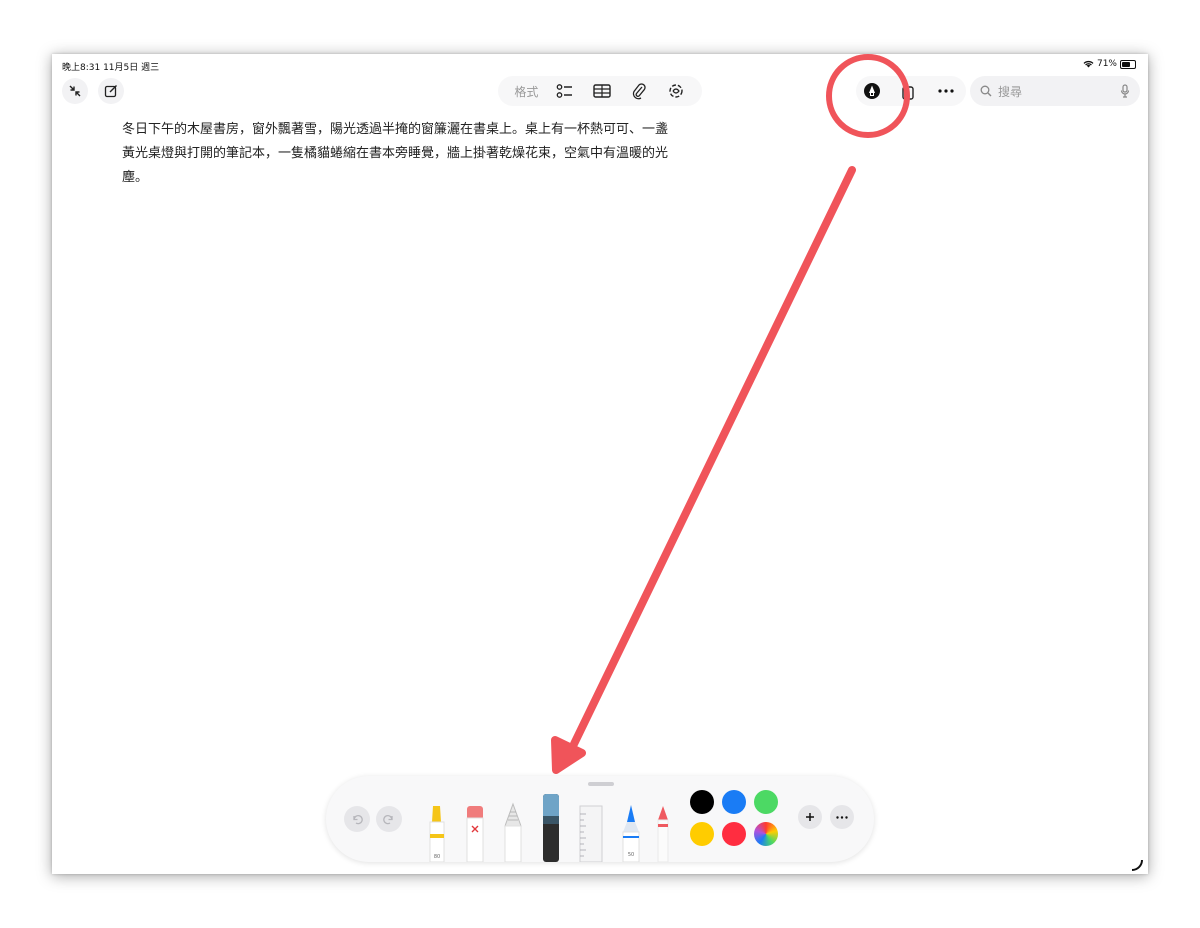 The height and width of the screenshot is (928, 1200). I want to click on pen-tool: 50, so click(631, 832).